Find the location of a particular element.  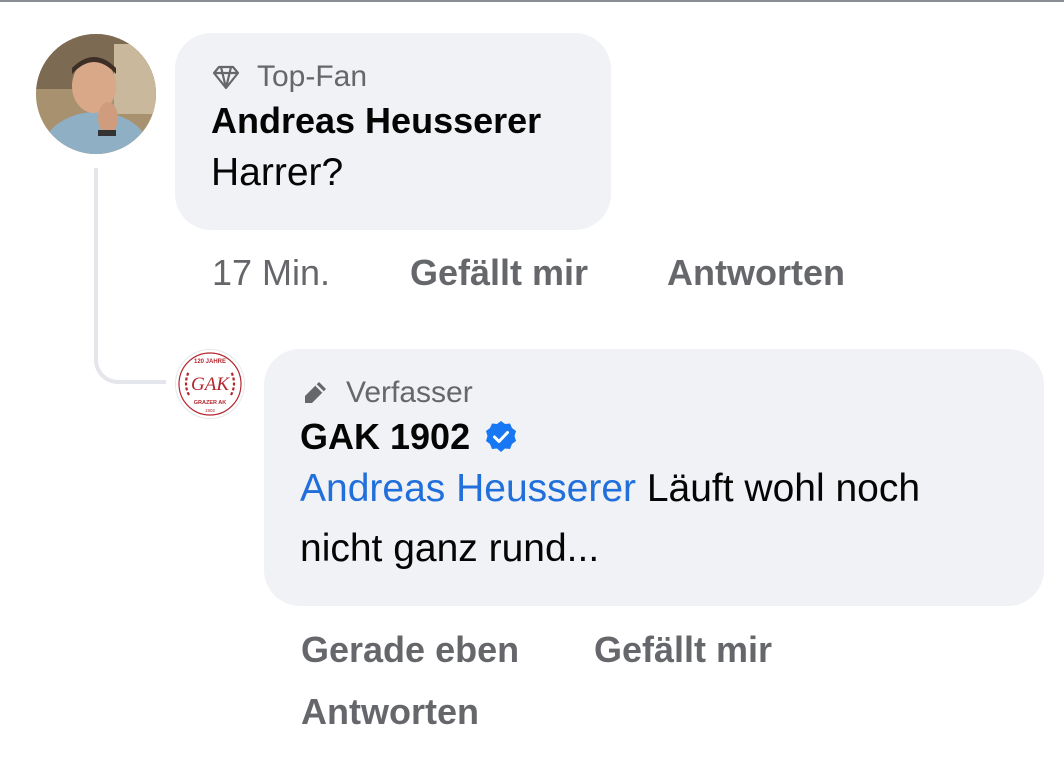

avatar-andreas-heusserer is located at coordinates (96, 94).